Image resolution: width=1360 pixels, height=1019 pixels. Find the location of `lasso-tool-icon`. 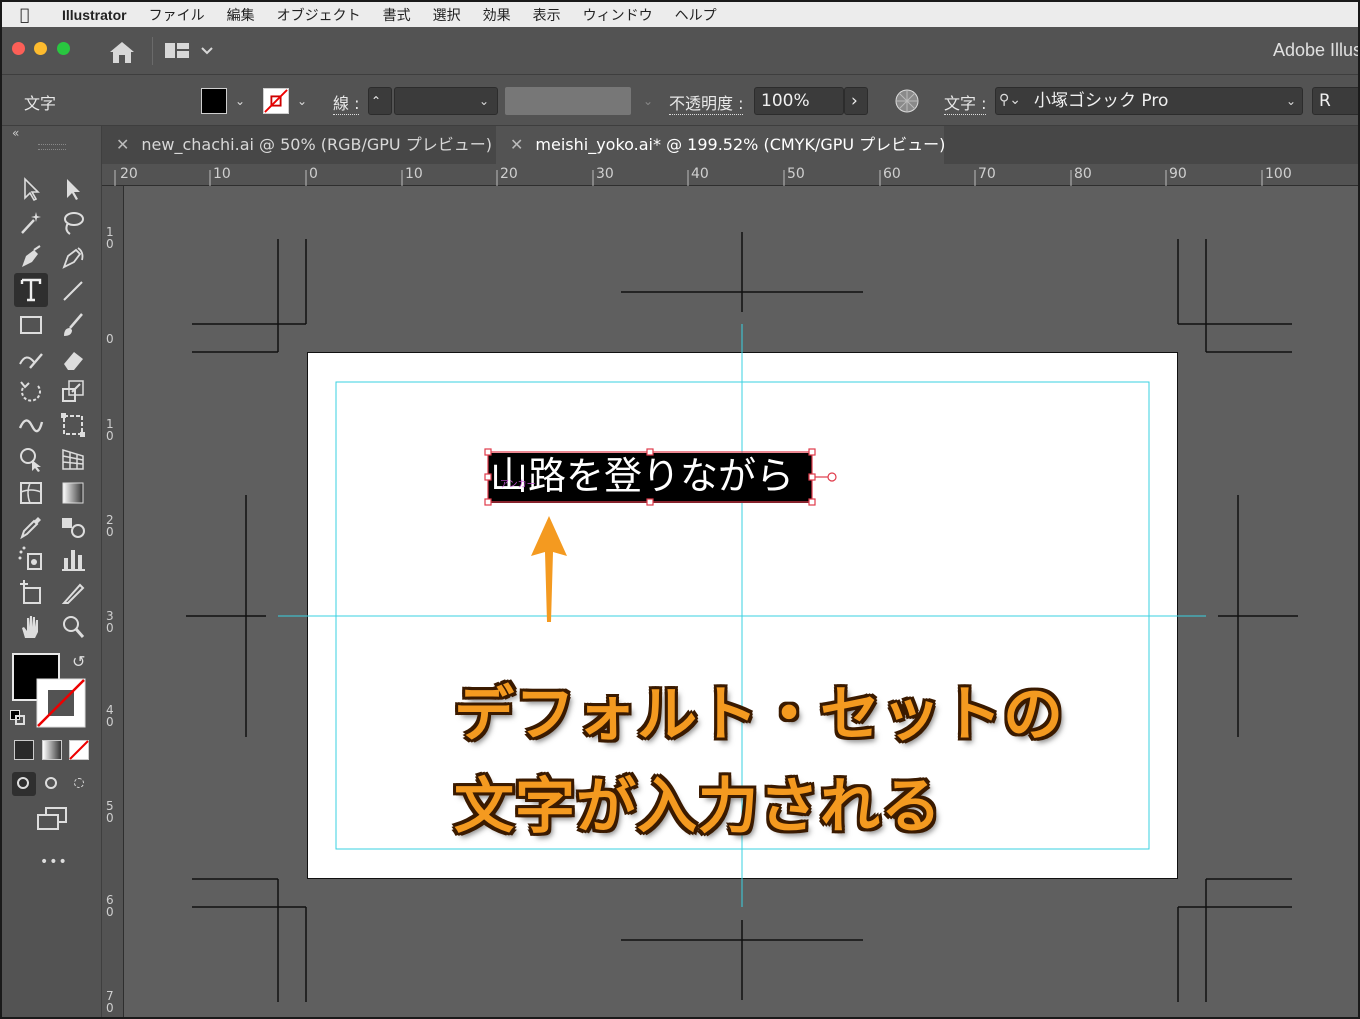

lasso-tool-icon is located at coordinates (73, 223).